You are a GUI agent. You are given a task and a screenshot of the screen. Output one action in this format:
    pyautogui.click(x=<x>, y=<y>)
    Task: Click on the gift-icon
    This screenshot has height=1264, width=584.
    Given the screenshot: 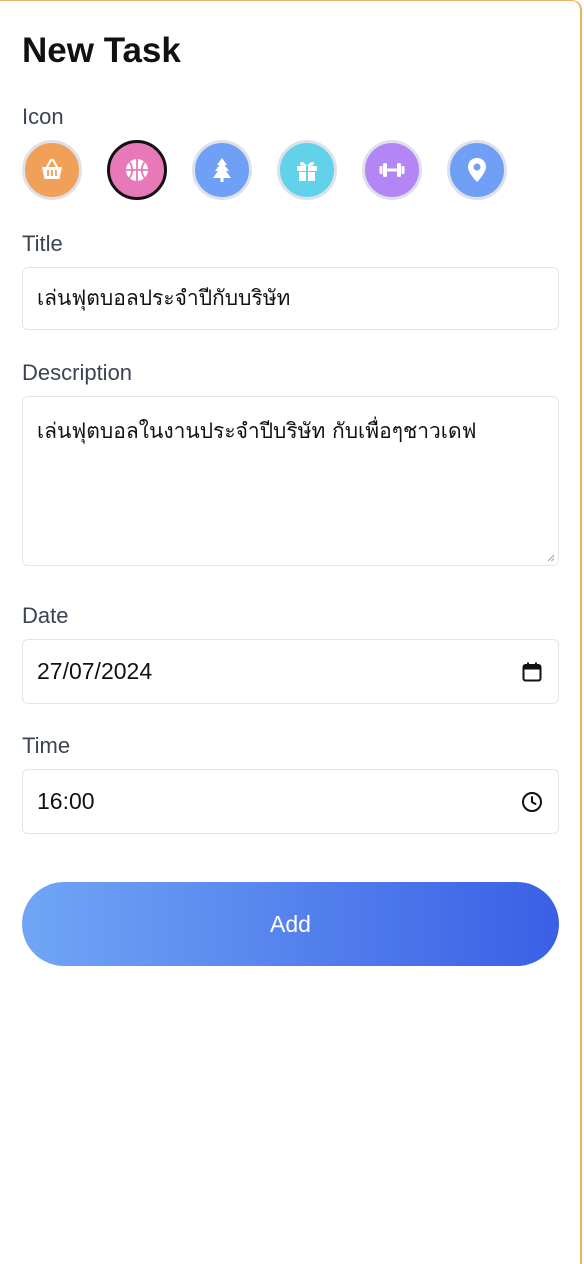 What is the action you would take?
    pyautogui.click(x=307, y=171)
    